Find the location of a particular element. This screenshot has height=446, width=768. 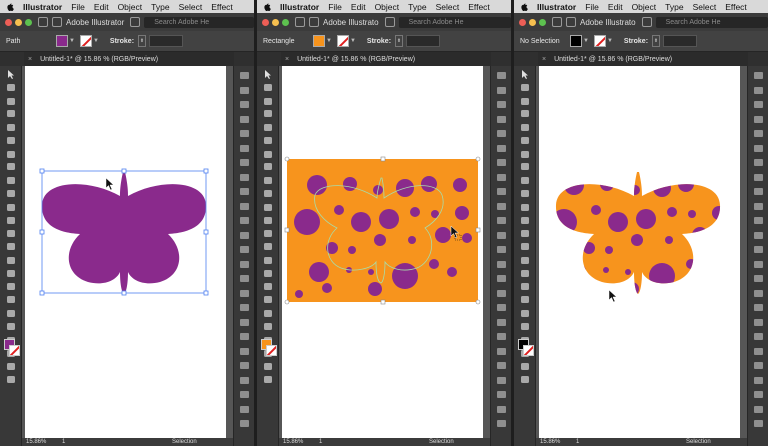

butterfly-shape-purple is located at coordinates (124, 233).